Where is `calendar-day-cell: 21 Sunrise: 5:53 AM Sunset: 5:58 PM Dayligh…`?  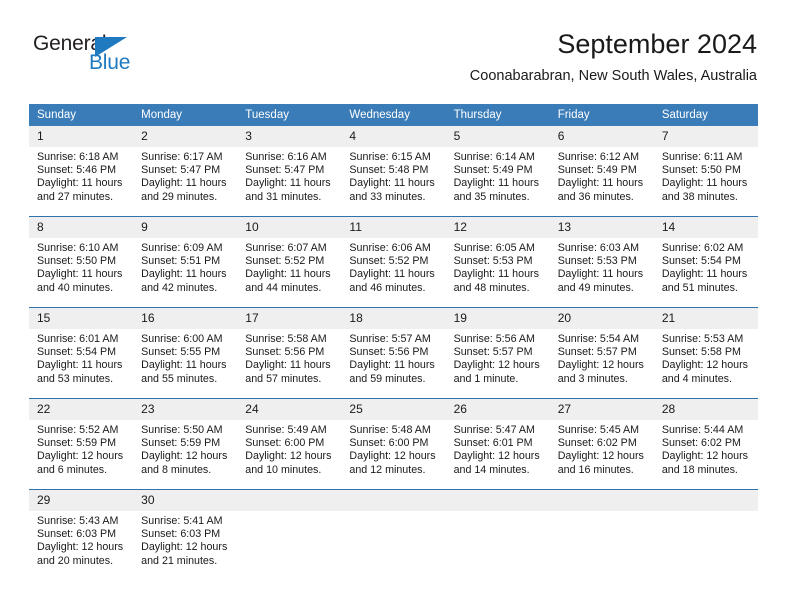
calendar-day-cell: 21 Sunrise: 5:53 AM Sunset: 5:58 PM Dayligh… is located at coordinates (705, 353).